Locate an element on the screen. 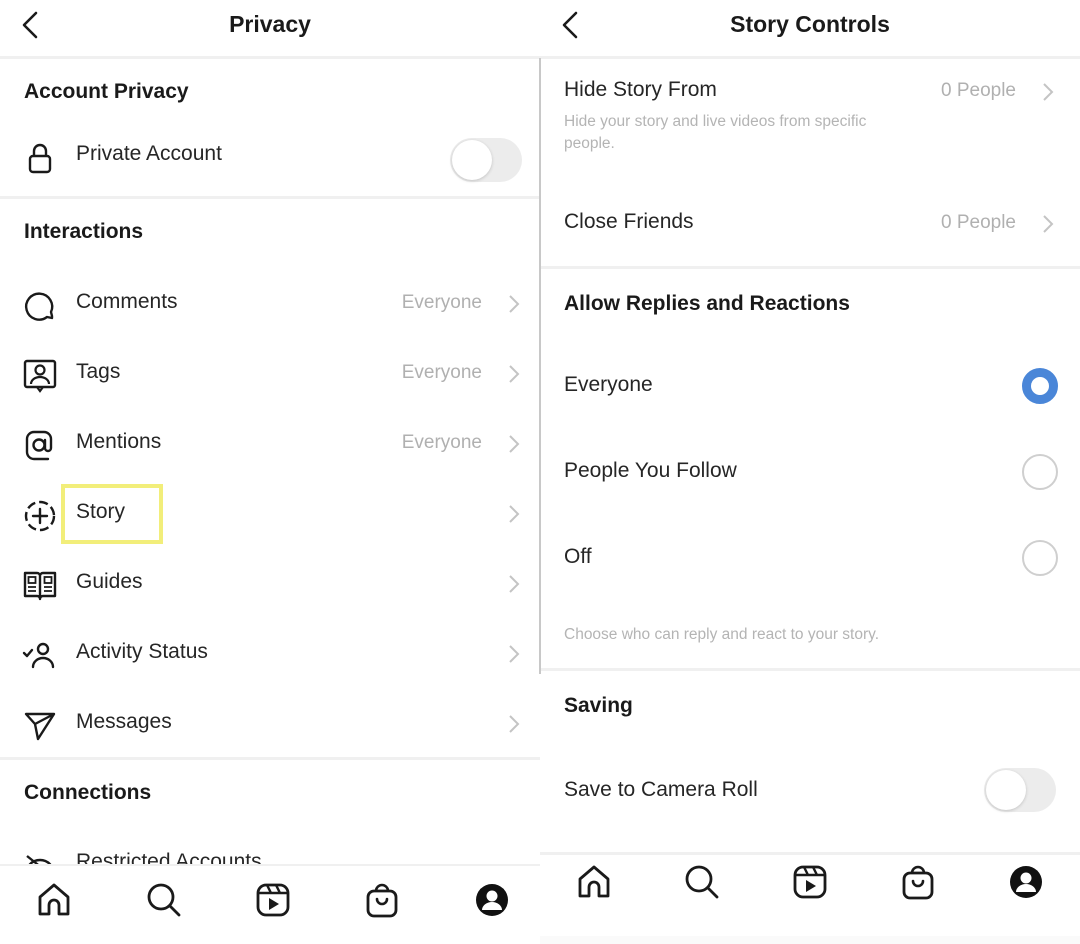  close-friends-row: Close Friends 0 People is located at coordinates (810, 225).